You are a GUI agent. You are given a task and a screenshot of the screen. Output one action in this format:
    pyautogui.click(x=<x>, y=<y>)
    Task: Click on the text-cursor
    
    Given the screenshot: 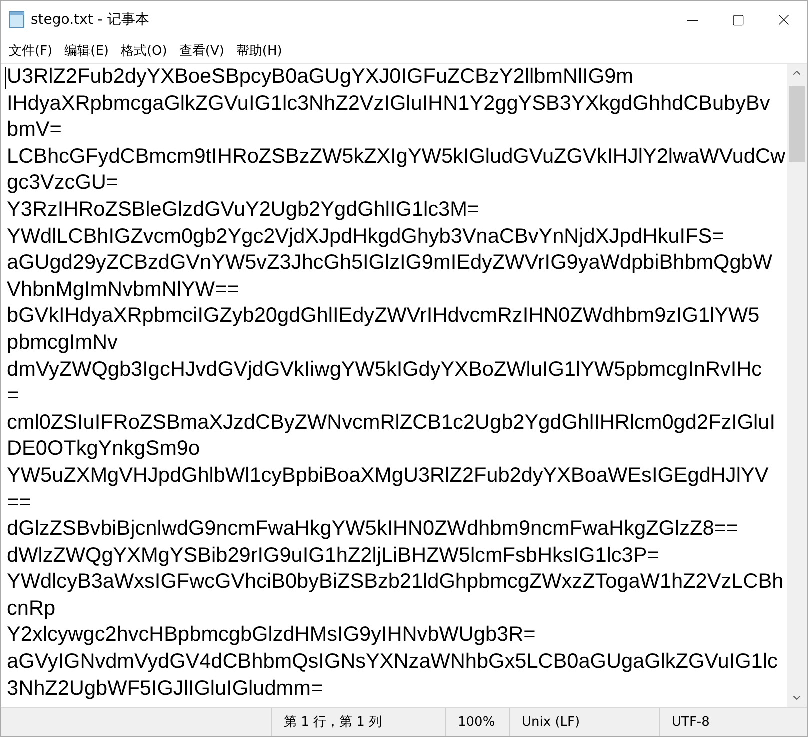 What is the action you would take?
    pyautogui.click(x=5, y=78)
    